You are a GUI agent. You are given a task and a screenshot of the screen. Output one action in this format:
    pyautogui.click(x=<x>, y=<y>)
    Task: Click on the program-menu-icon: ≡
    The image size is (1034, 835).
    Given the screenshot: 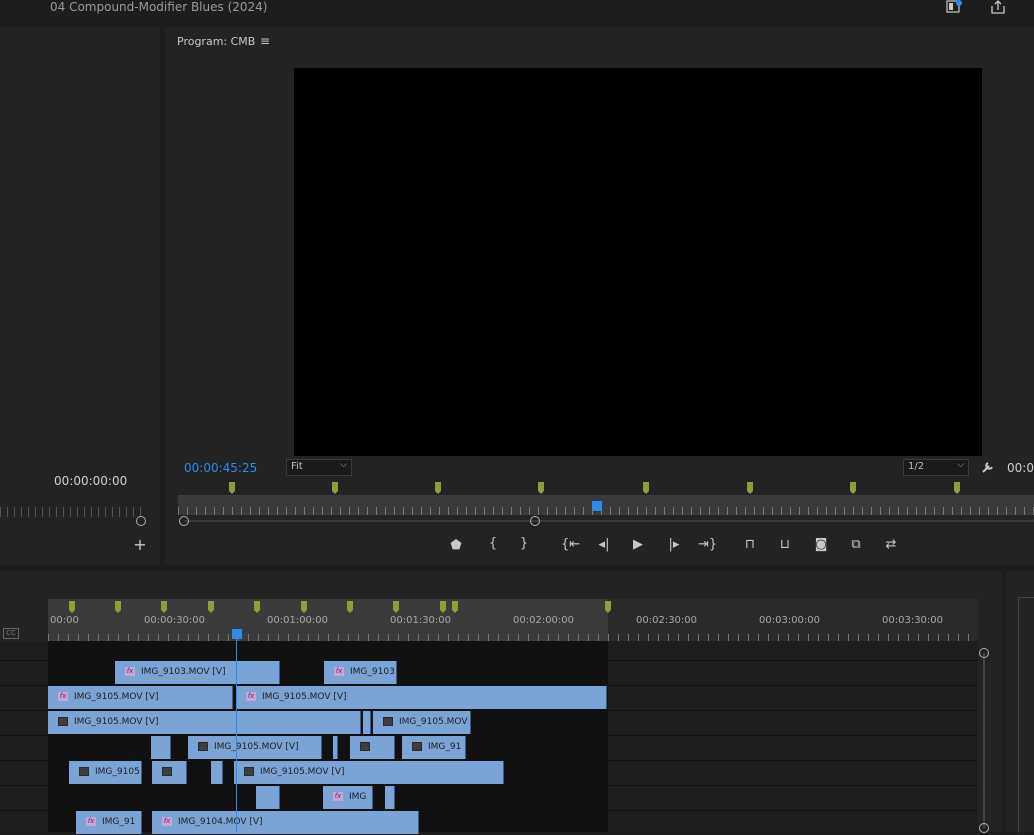 What is the action you would take?
    pyautogui.click(x=265, y=41)
    